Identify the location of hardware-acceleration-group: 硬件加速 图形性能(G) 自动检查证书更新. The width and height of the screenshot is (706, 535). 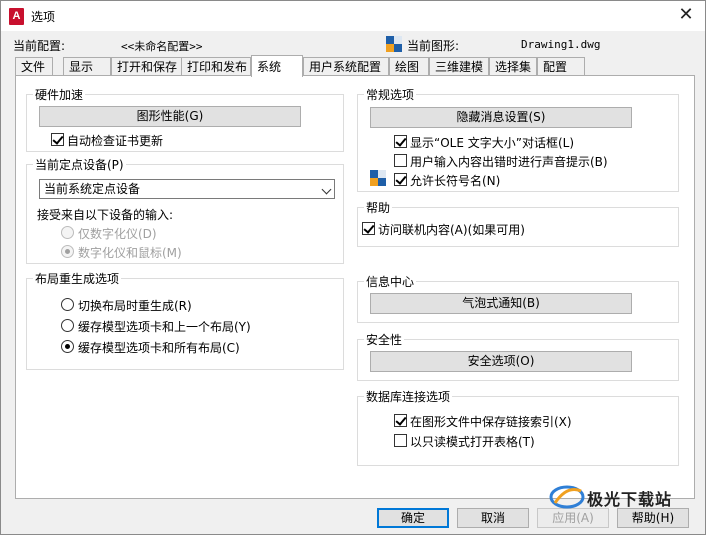
(185, 119).